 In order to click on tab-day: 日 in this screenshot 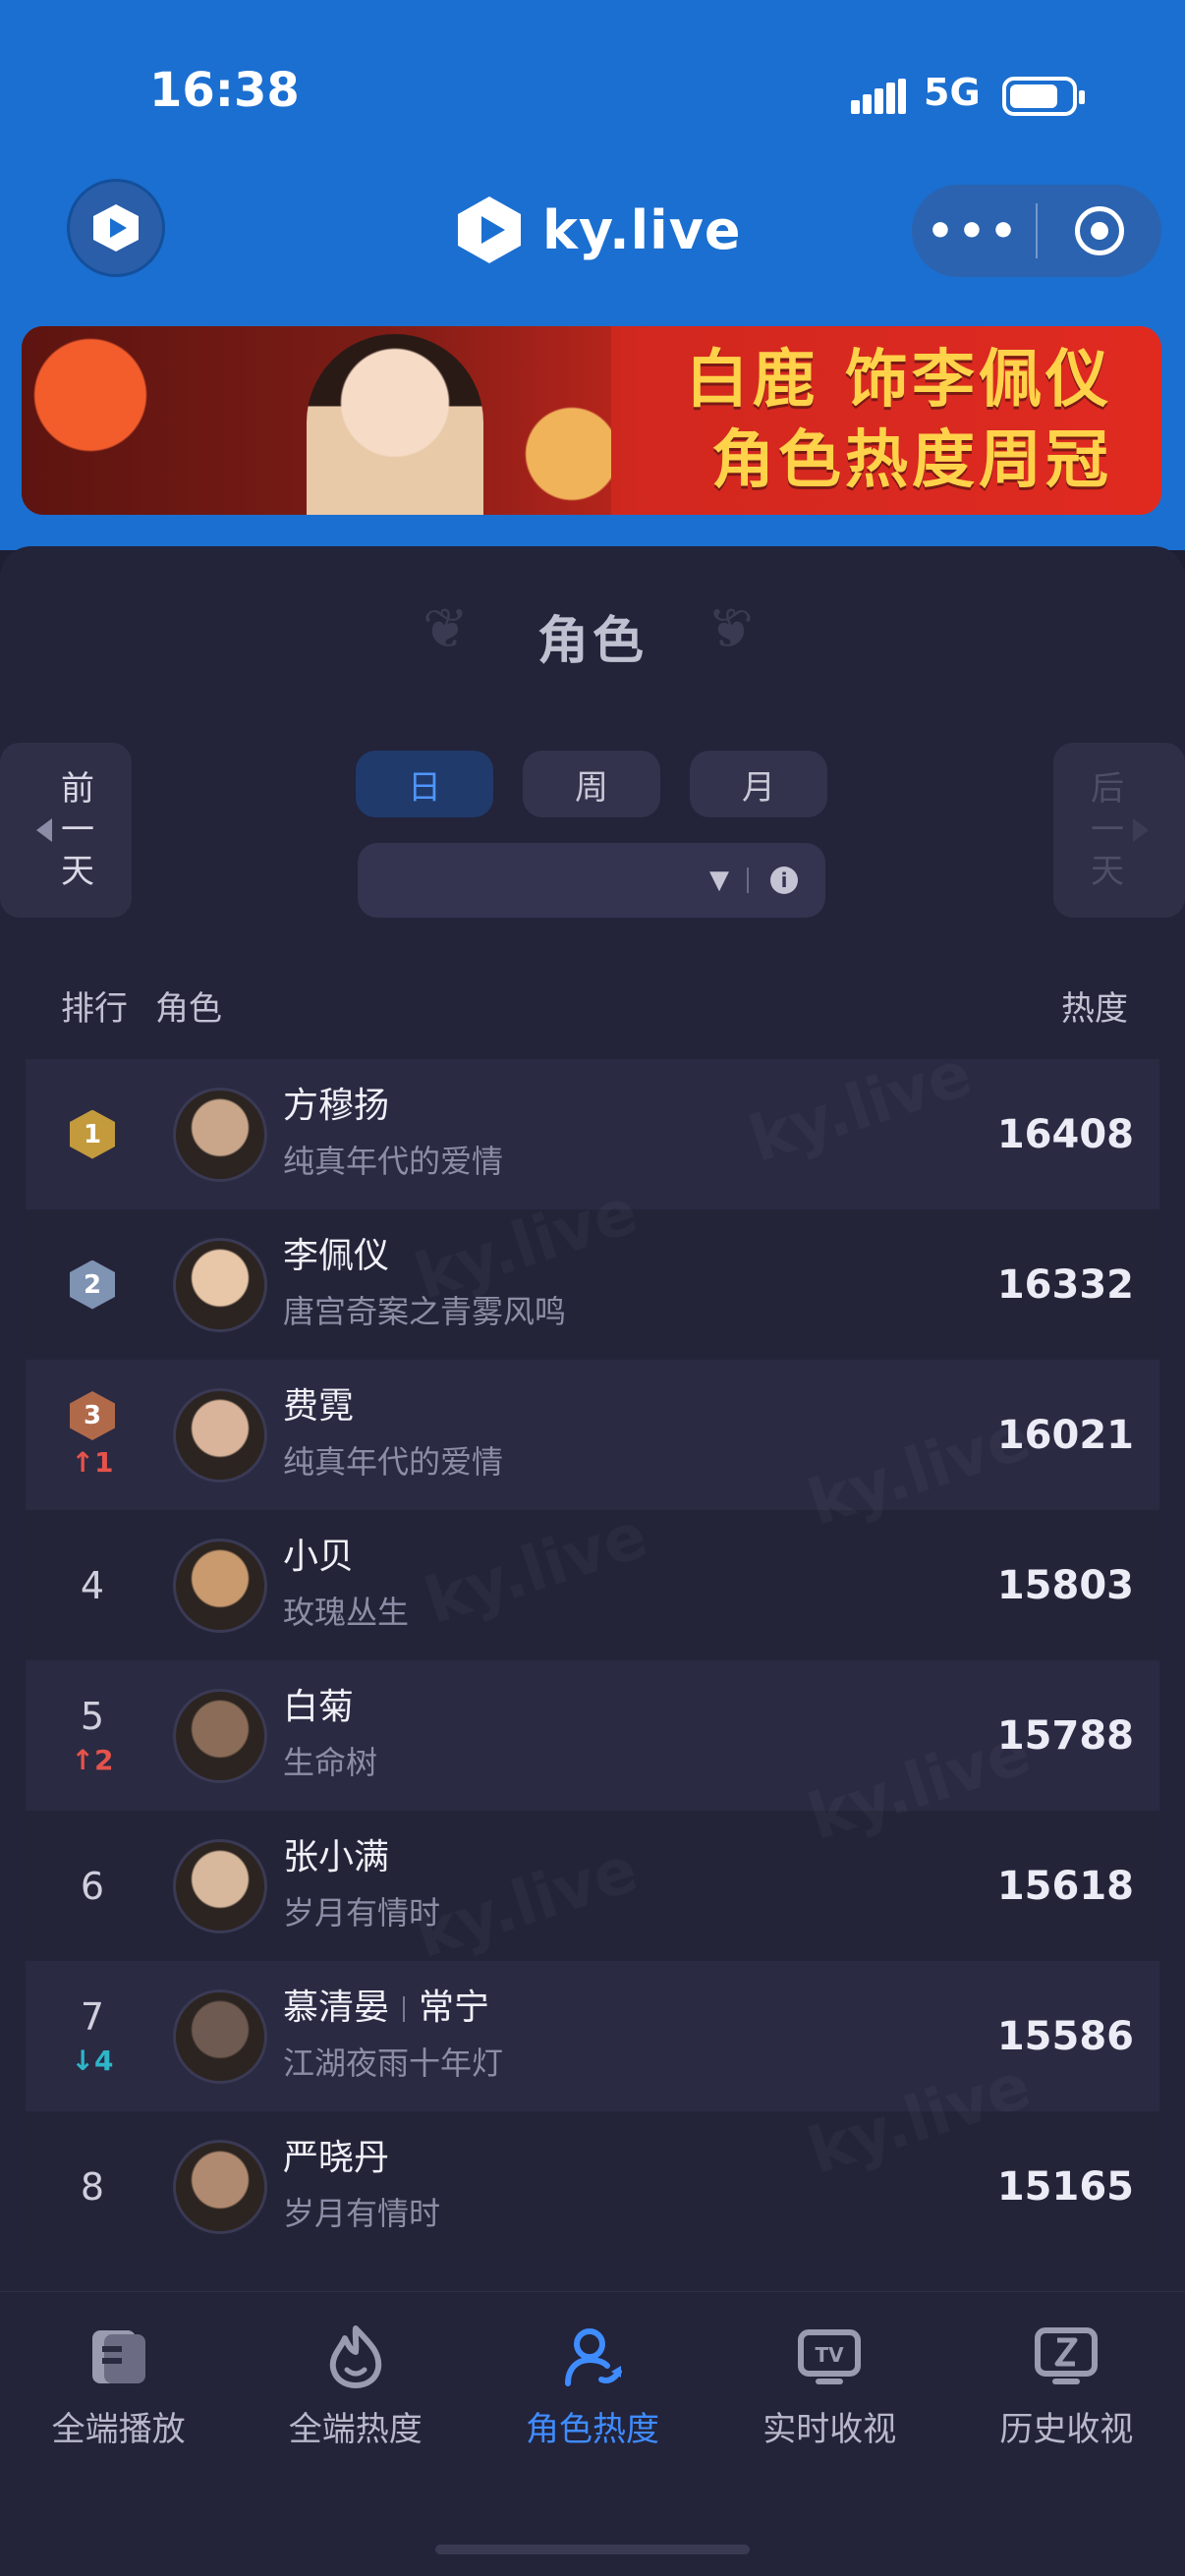, I will do `click(425, 784)`.